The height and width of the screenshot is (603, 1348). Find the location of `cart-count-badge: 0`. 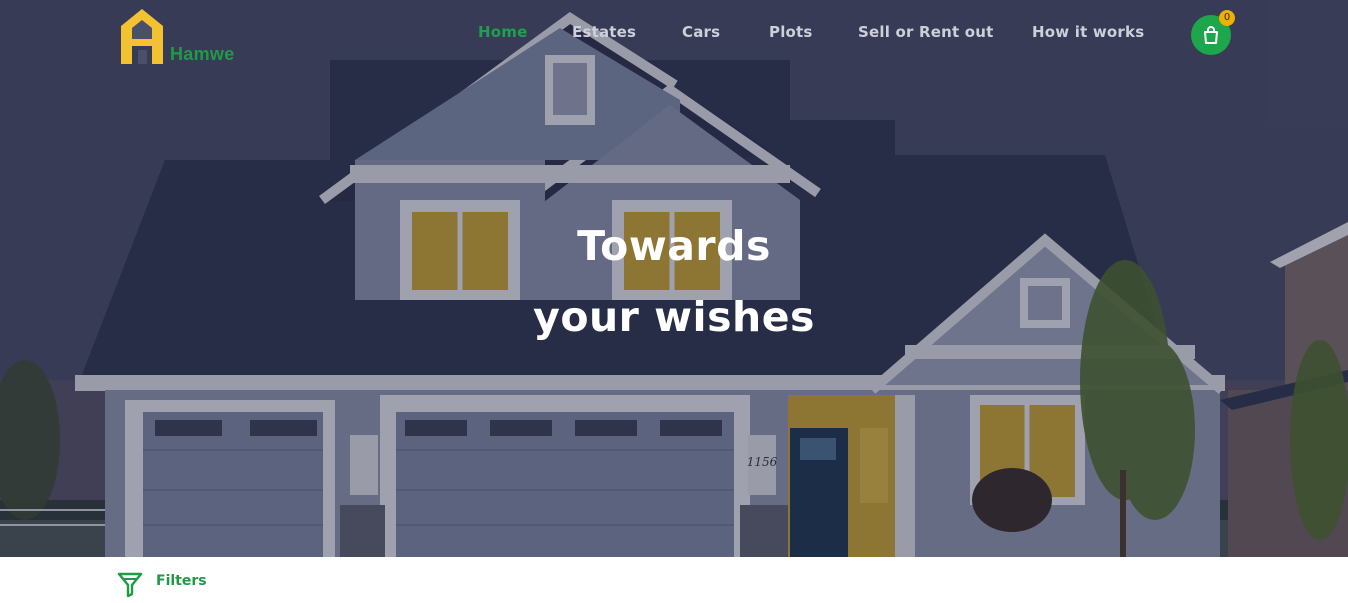

cart-count-badge: 0 is located at coordinates (1227, 18).